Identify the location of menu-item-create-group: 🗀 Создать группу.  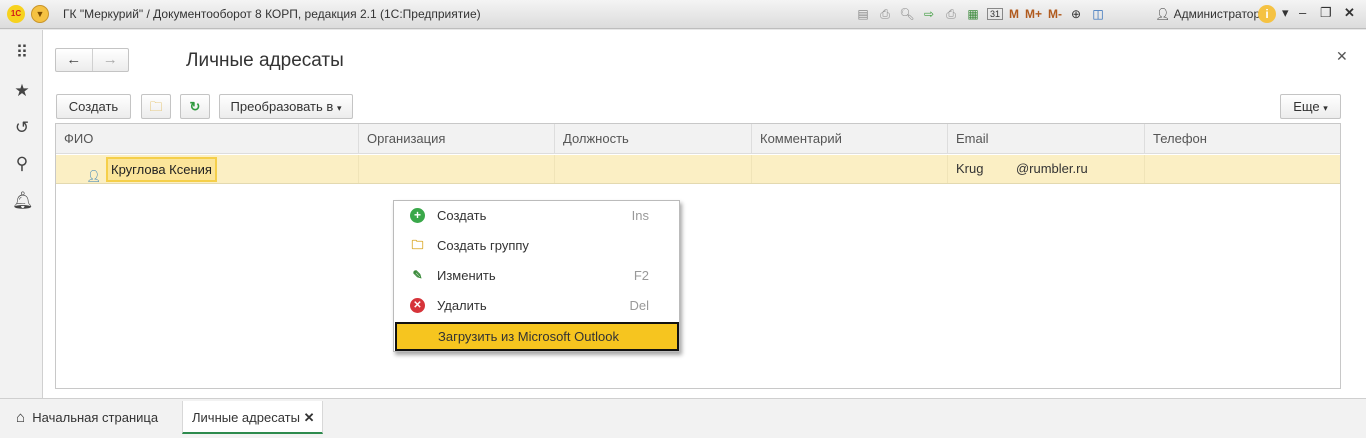
(536, 246).